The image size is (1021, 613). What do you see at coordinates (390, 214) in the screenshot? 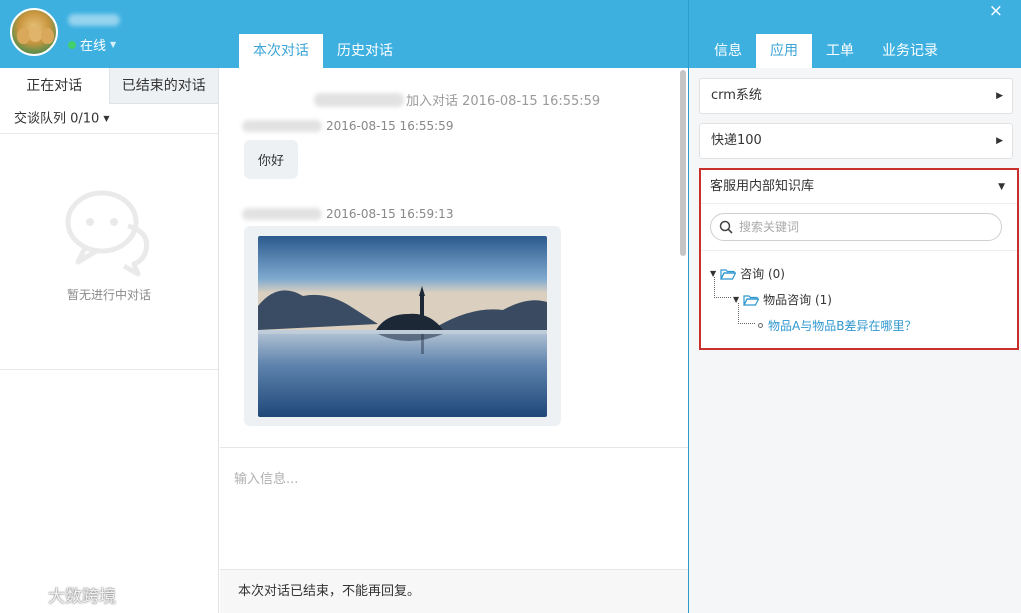
I see `message-time: 2016-08-15 16:59:13` at bounding box center [390, 214].